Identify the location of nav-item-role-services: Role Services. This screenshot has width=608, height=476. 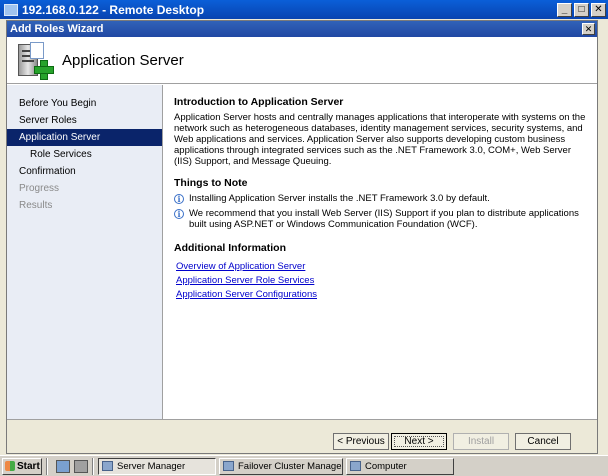
(84, 154).